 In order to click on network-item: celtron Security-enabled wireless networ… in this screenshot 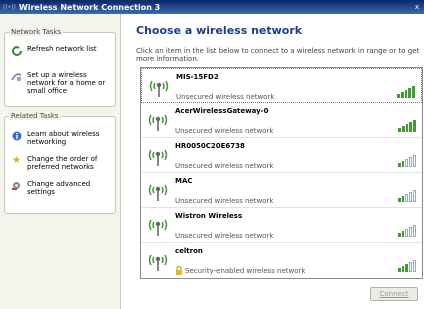, I will do `click(281, 260)`.